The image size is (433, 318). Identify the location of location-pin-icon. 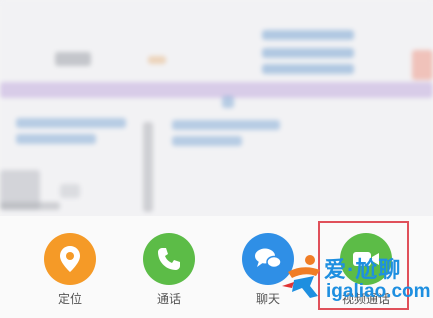
(70, 259).